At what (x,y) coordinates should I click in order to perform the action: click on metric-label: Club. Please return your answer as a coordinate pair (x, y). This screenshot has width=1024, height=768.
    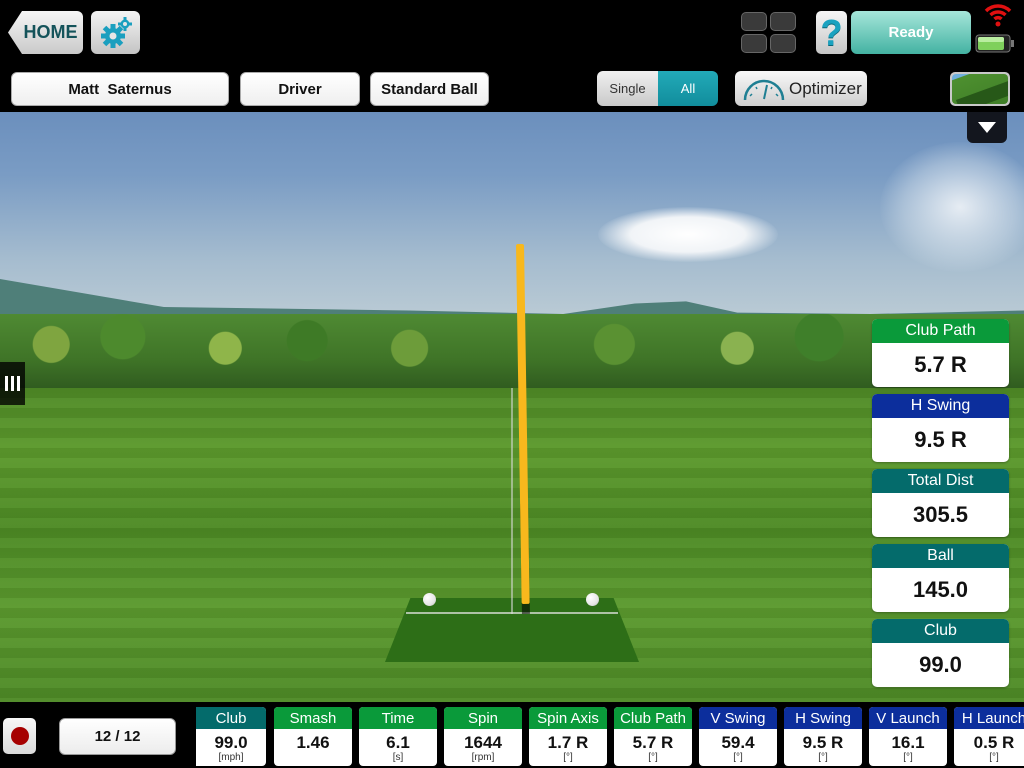
    Looking at the image, I should click on (231, 718).